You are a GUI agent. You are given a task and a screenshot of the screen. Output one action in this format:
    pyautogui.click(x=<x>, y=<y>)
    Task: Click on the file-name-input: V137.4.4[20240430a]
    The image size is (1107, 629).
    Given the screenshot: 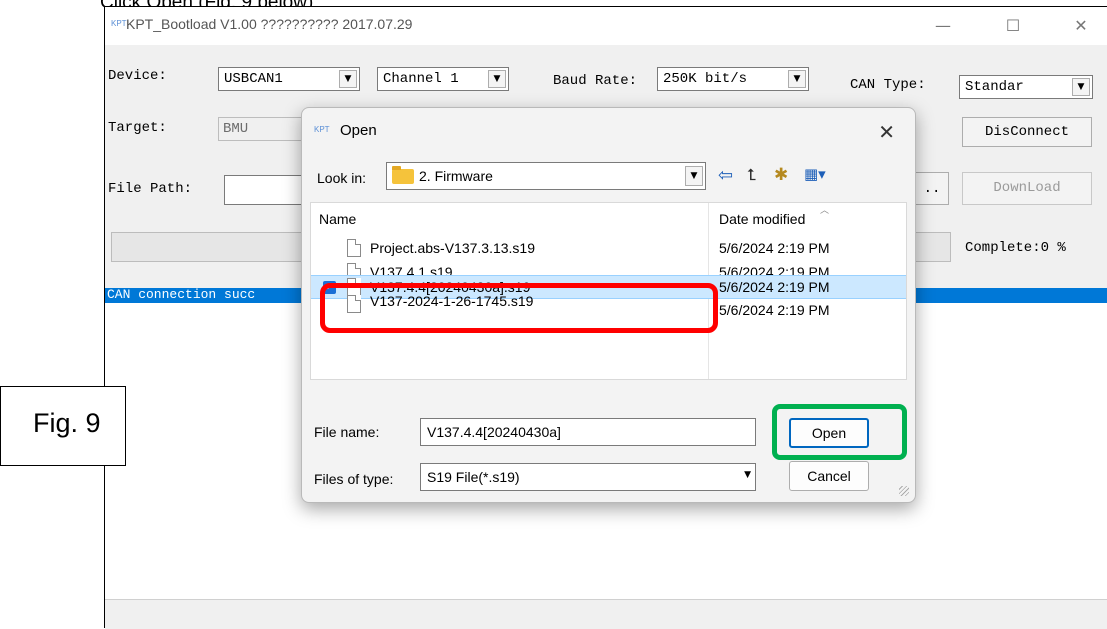 What is the action you would take?
    pyautogui.click(x=588, y=432)
    